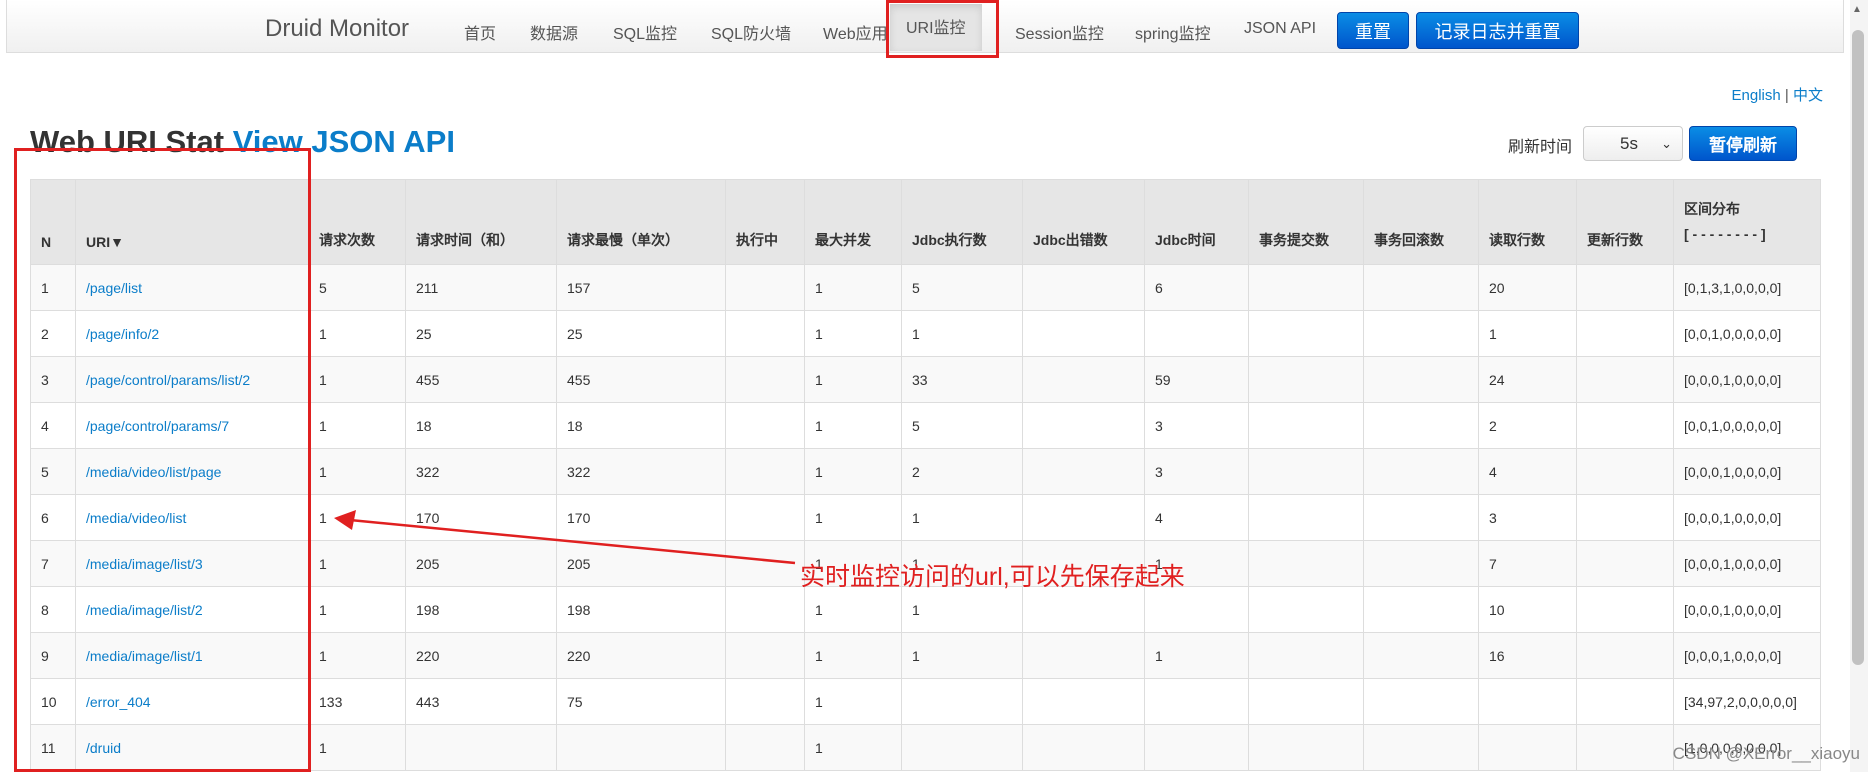 Image resolution: width=1875 pixels, height=772 pixels. I want to click on scrollbar-thumb, so click(1858, 347).